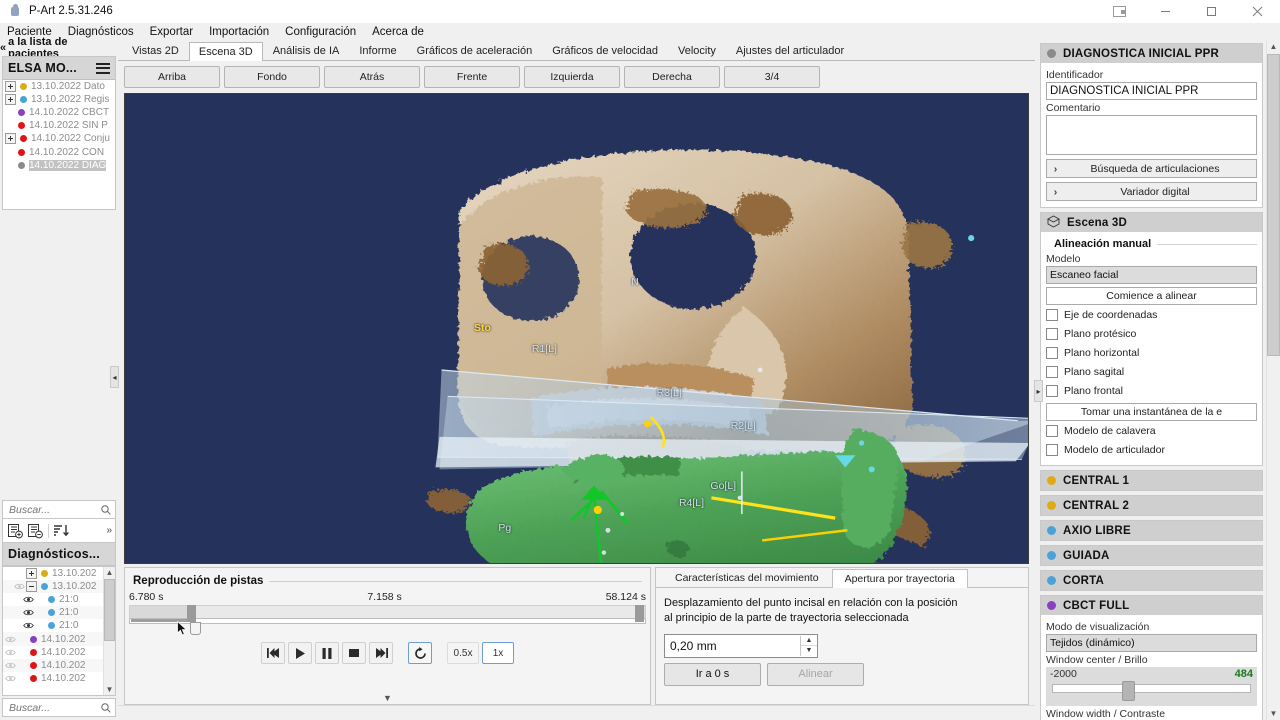 This screenshot has width=1280, height=720. I want to click on checkbox-row: Plano frontal, so click(1151, 390).